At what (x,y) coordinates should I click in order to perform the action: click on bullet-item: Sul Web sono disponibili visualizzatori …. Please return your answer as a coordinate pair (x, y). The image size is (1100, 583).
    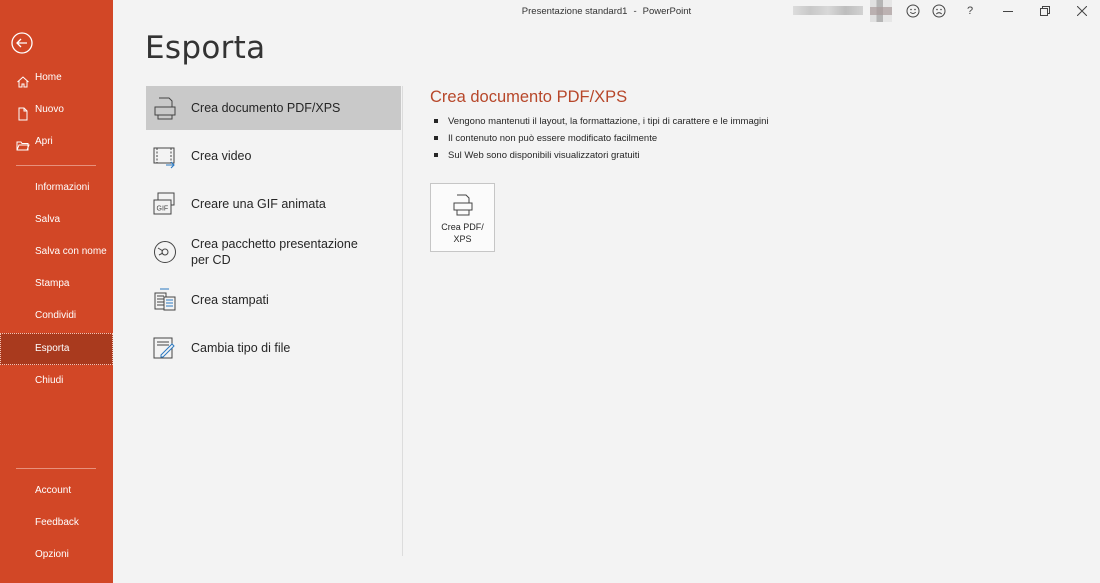
    Looking at the image, I should click on (599, 155).